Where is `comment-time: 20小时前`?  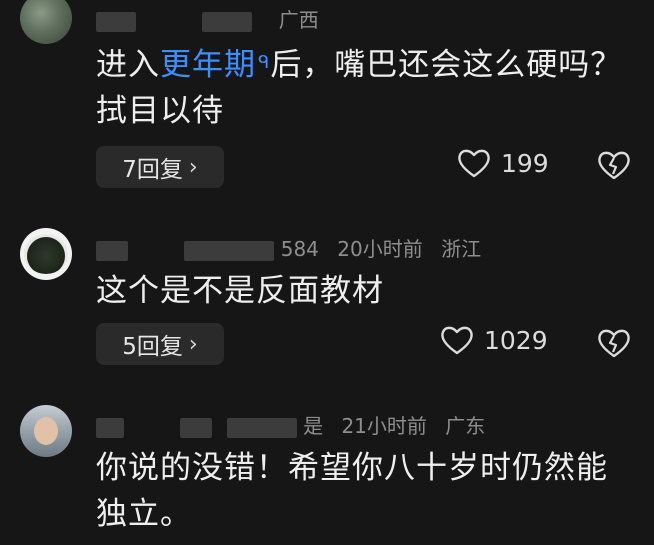 comment-time: 20小时前 is located at coordinates (380, 249).